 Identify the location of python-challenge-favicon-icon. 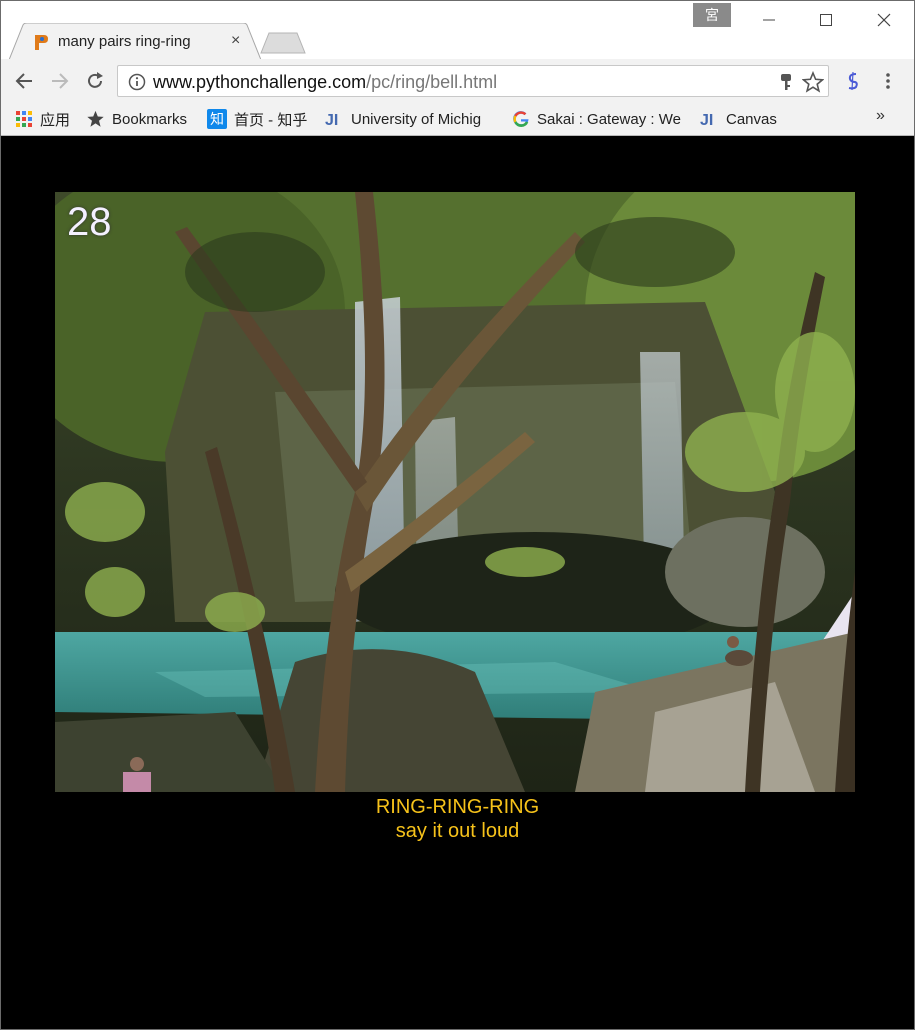
(41, 42).